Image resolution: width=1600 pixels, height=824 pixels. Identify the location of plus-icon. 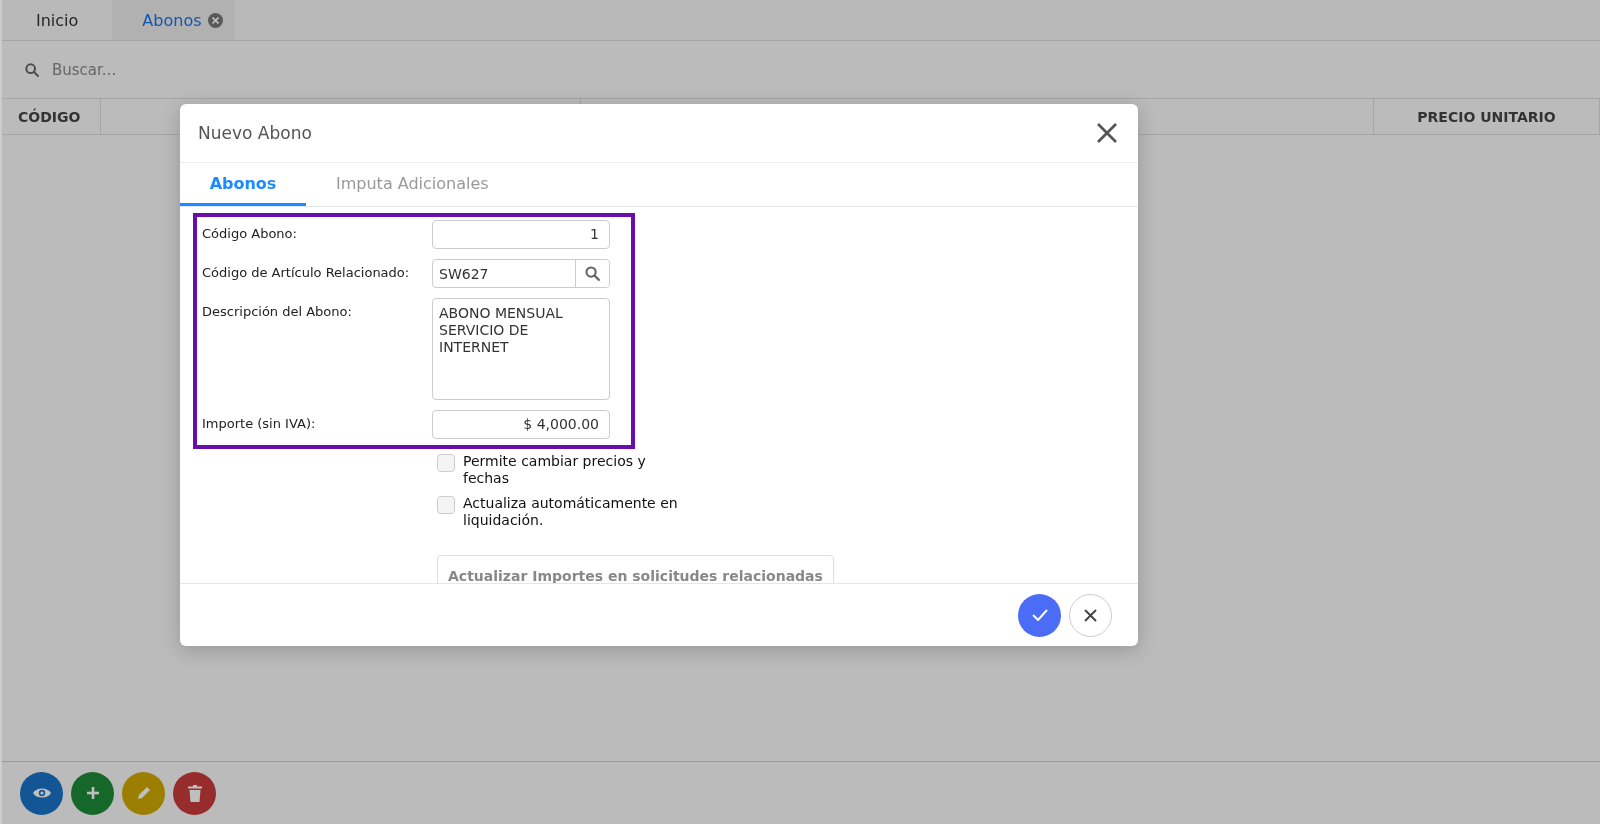
(92, 793).